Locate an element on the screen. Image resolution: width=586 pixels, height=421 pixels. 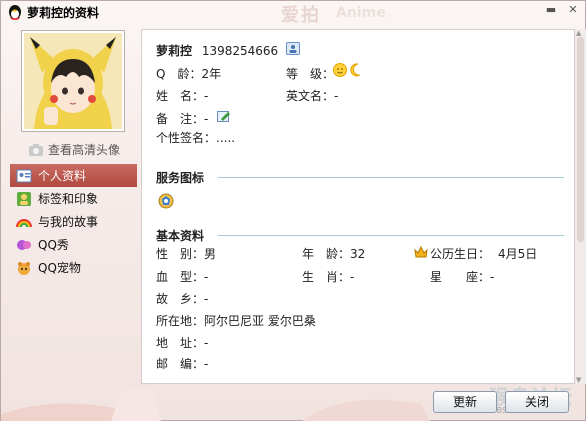
window-title: 萝莉控的资料 is located at coordinates (63, 13).